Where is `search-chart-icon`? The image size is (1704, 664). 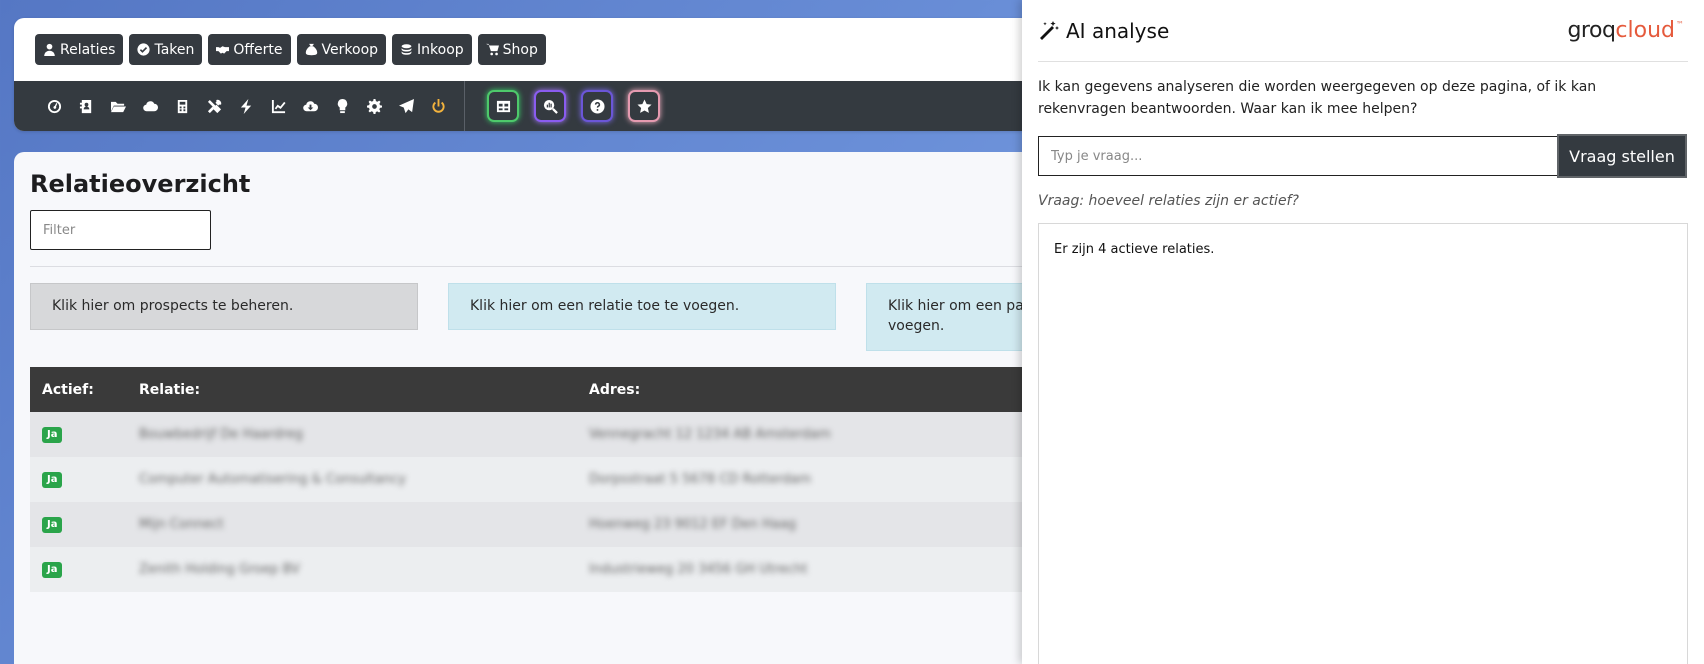
search-chart-icon is located at coordinates (550, 106).